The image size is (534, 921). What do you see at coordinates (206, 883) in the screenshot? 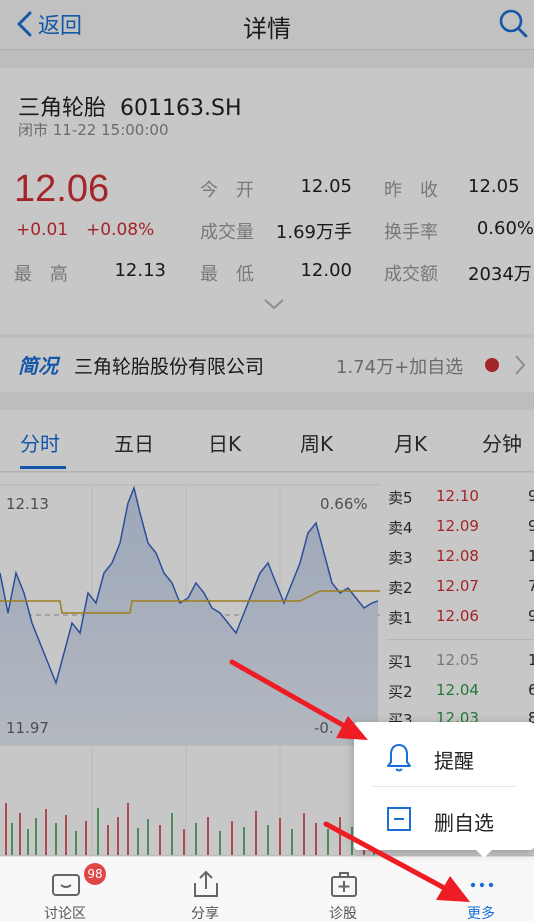
I see `share-icon` at bounding box center [206, 883].